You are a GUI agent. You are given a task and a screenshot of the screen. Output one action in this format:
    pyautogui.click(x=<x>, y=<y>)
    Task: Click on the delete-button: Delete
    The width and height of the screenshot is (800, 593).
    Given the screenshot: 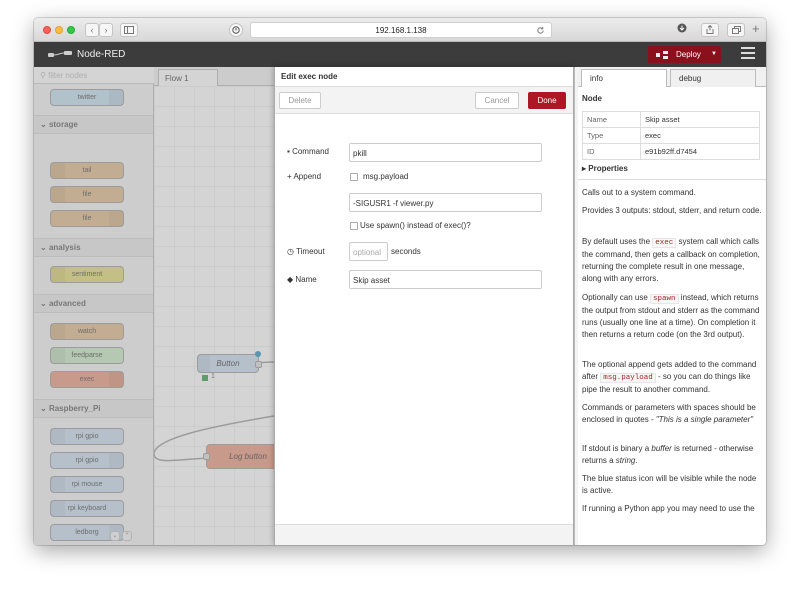 What is the action you would take?
    pyautogui.click(x=300, y=100)
    